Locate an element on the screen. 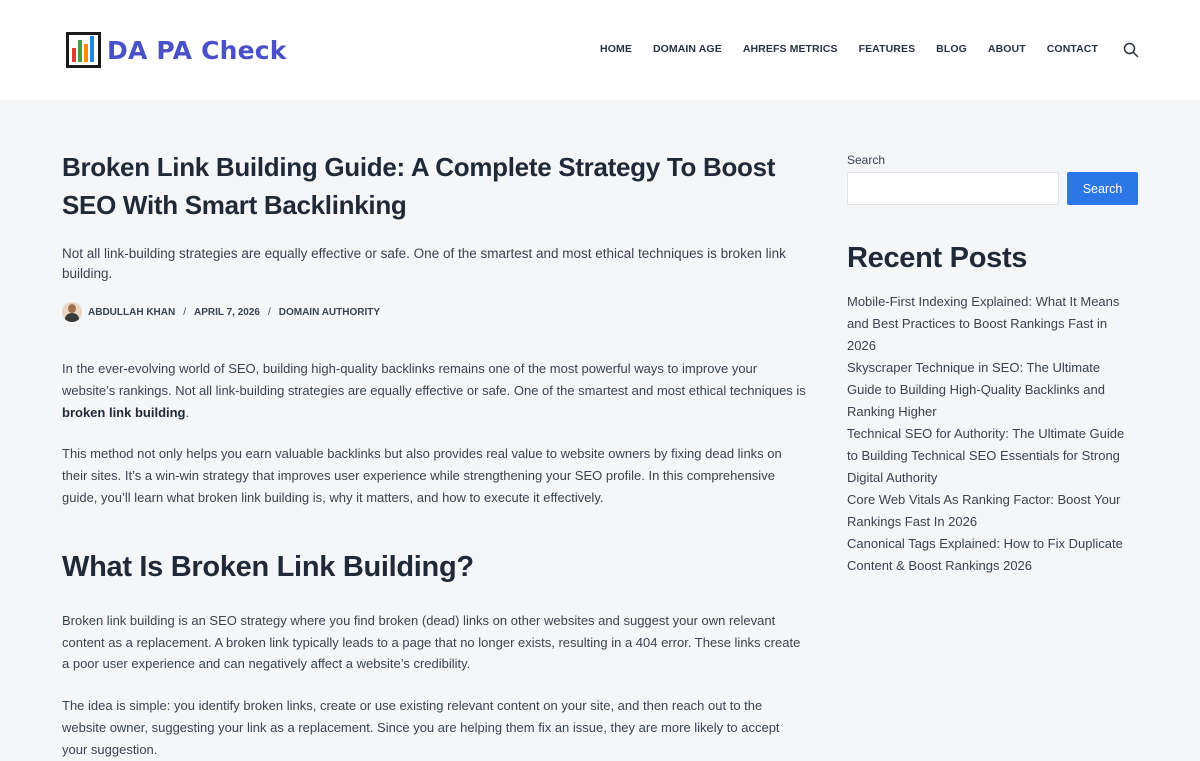 This screenshot has width=1200, height=761. nav-domain-age: DOMAIN AGE is located at coordinates (687, 49).